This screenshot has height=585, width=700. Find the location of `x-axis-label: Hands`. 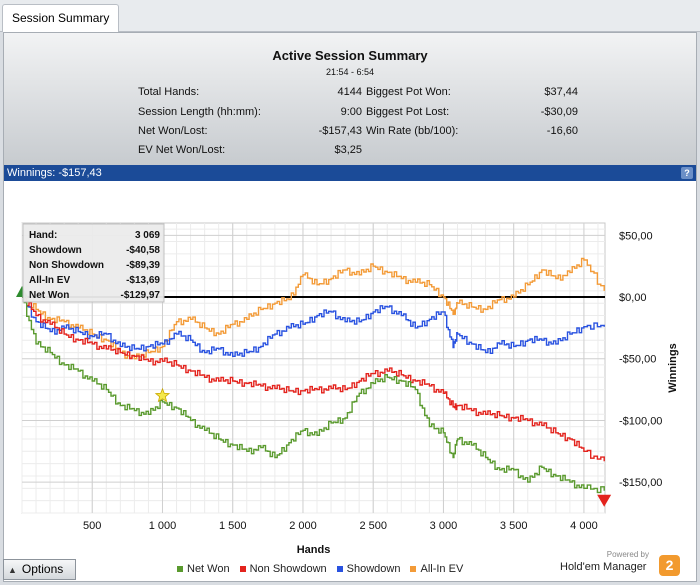

x-axis-label: Hands is located at coordinates (314, 550).